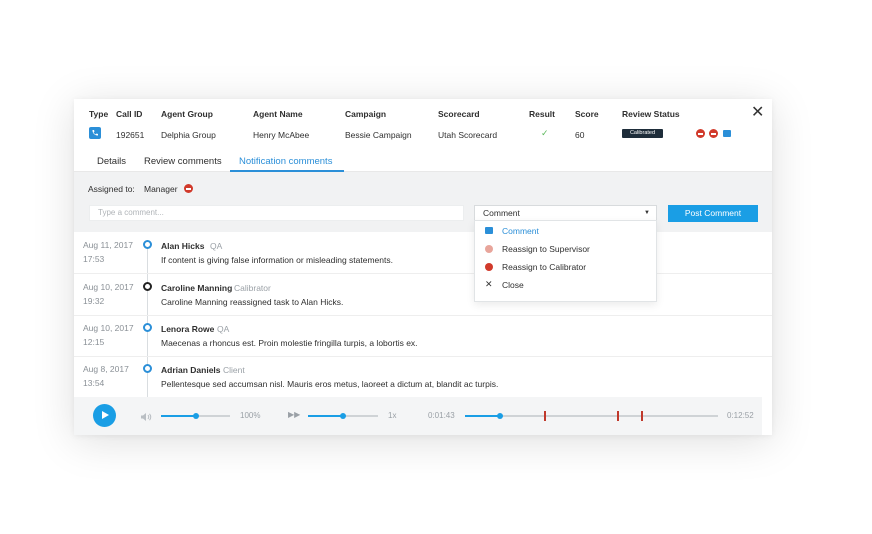 The image size is (872, 534). What do you see at coordinates (196, 416) in the screenshot?
I see `volume-knob` at bounding box center [196, 416].